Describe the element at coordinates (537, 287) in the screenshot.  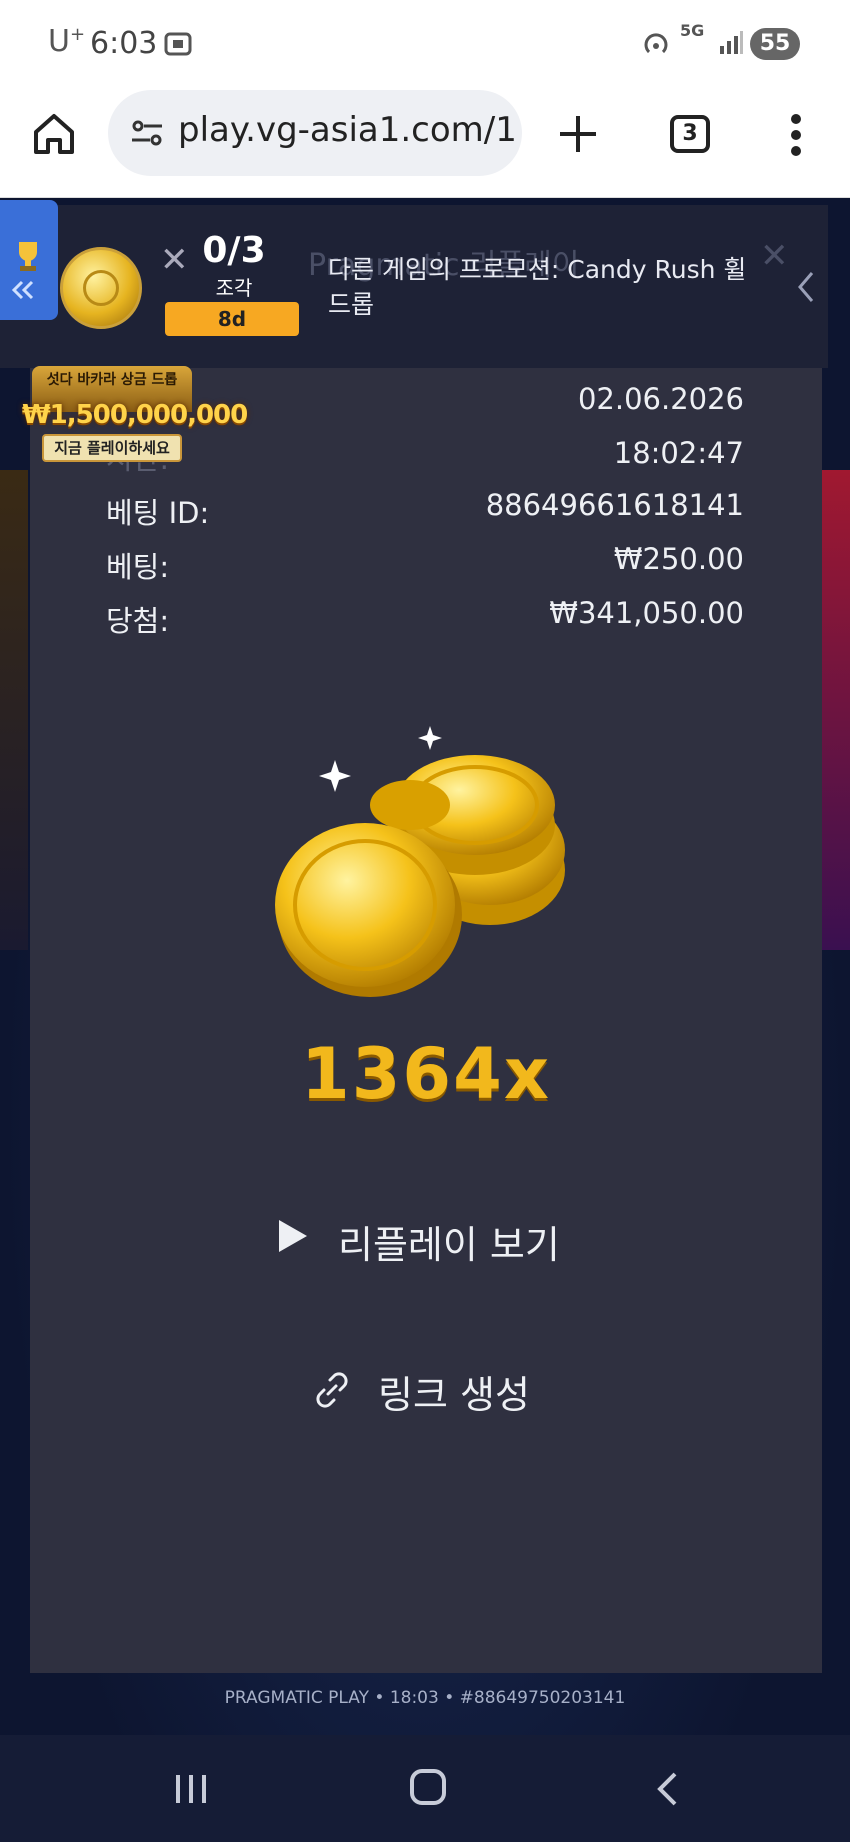
I see `promo-description: 다른 게임의 프로모션: Candy Rush 휠 드롭` at that location.